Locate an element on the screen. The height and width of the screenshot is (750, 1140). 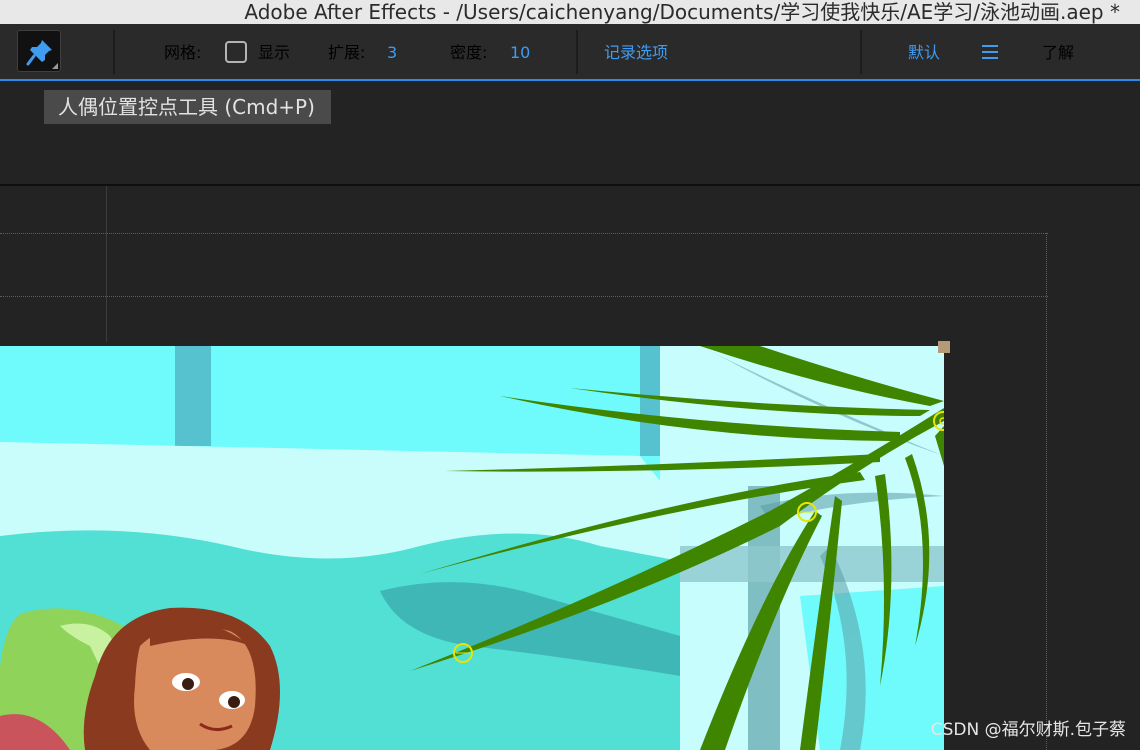
workspace-default-tab: 默认 is located at coordinates (924, 53).